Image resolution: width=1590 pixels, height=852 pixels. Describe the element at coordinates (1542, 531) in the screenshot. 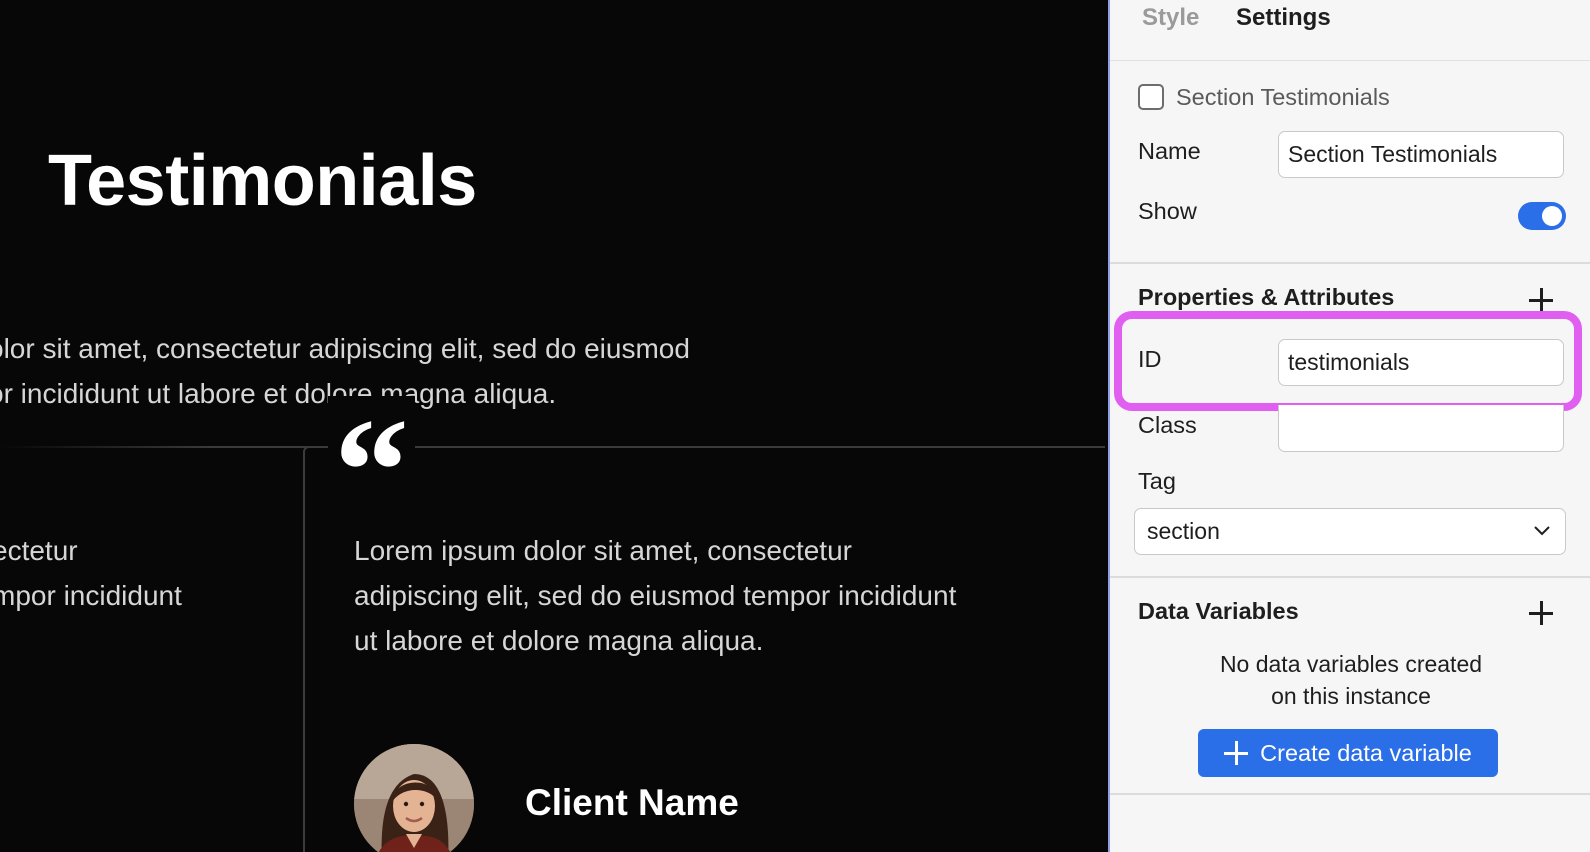

I see `chevron-down-icon` at that location.